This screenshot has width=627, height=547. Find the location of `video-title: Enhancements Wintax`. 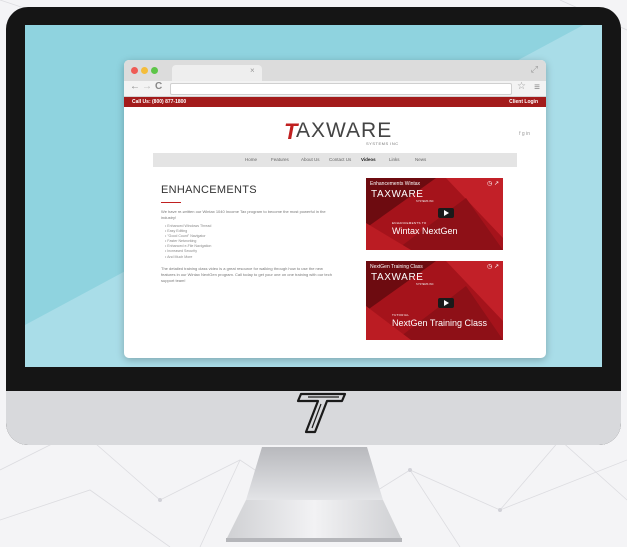

video-title: Enhancements Wintax is located at coordinates (395, 184).